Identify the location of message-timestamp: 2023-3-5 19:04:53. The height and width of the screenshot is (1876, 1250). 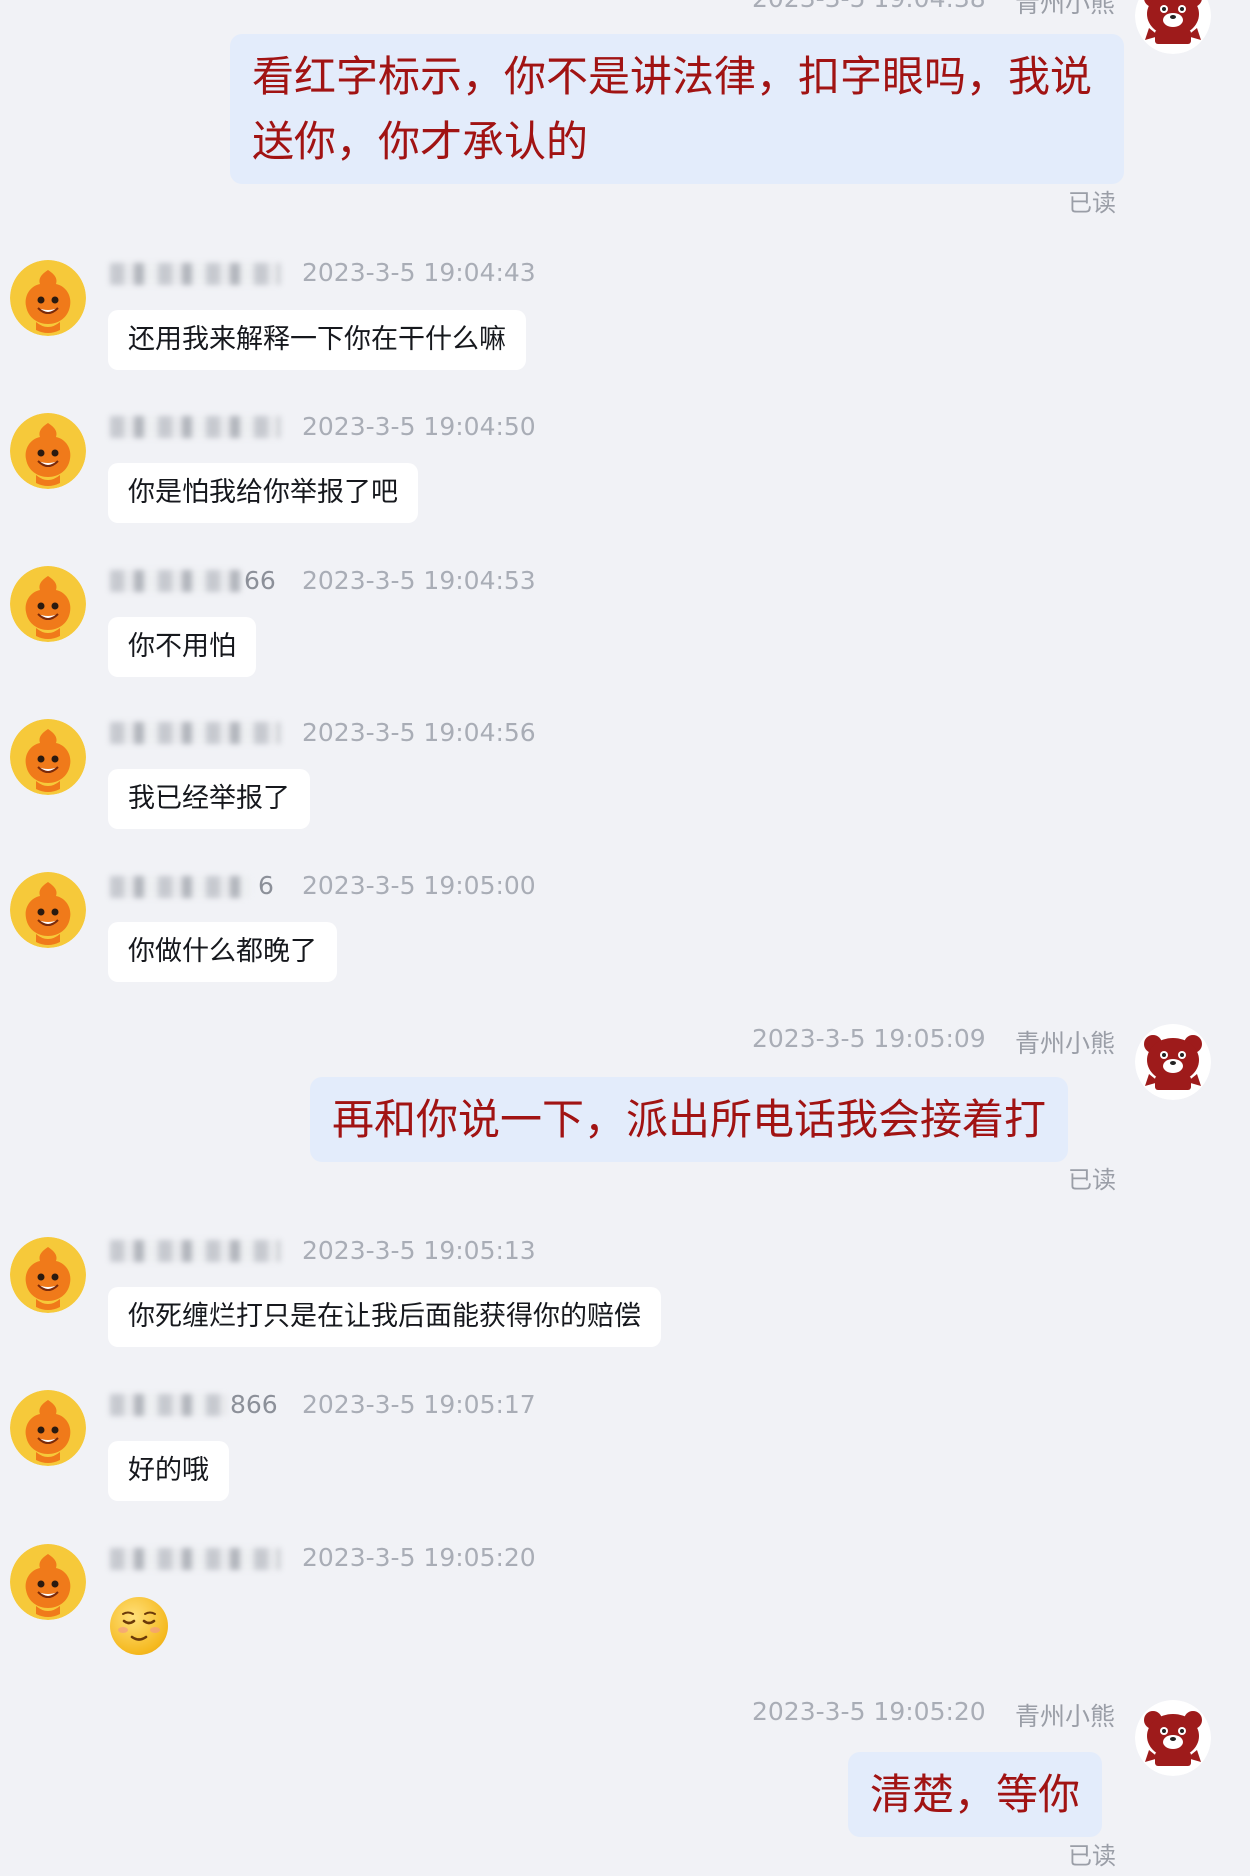
(419, 580).